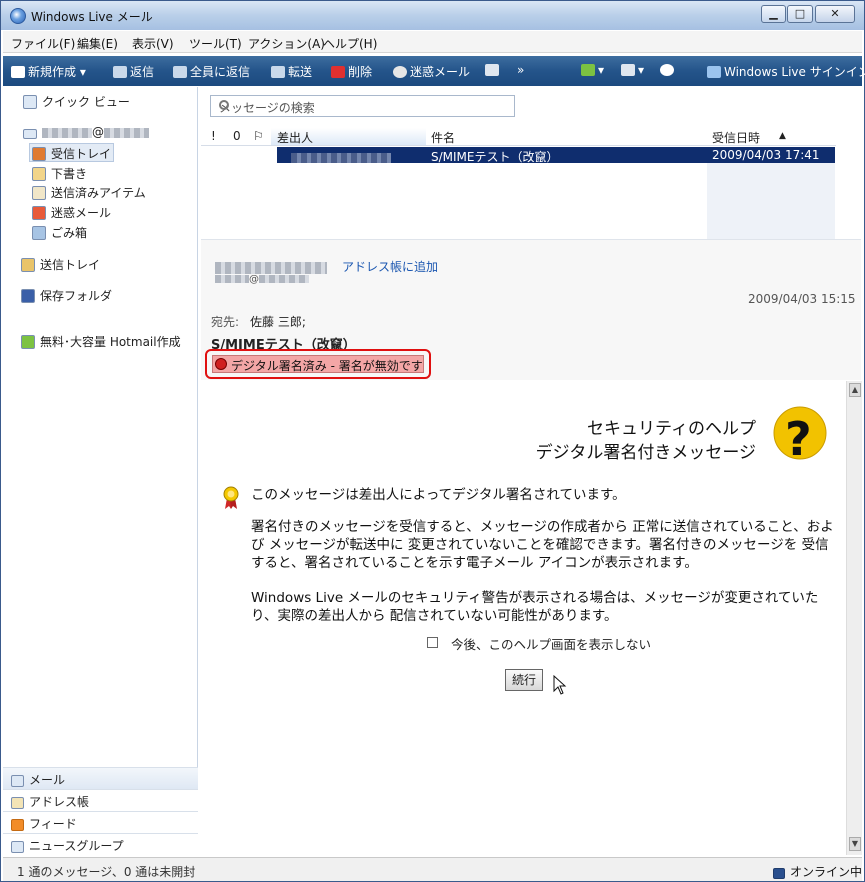 The width and height of the screenshot is (865, 882). Describe the element at coordinates (338, 72) in the screenshot. I see `delete-x-icon` at that location.